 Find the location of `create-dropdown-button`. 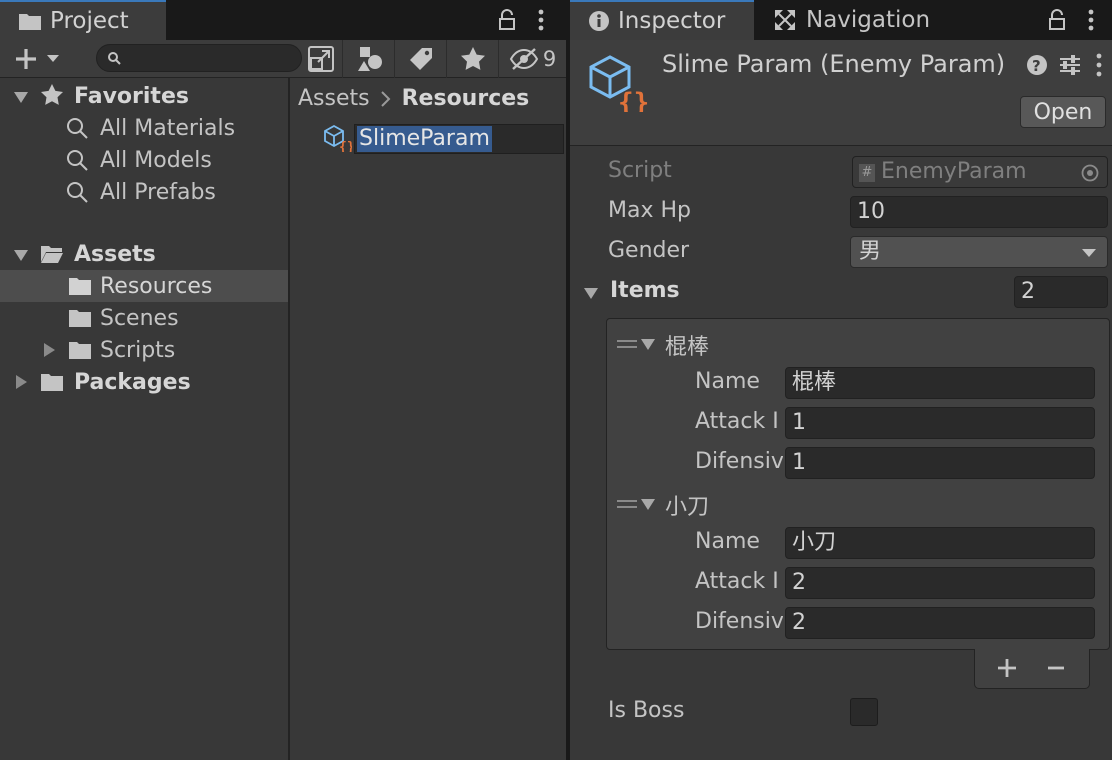

create-dropdown-button is located at coordinates (42, 59).